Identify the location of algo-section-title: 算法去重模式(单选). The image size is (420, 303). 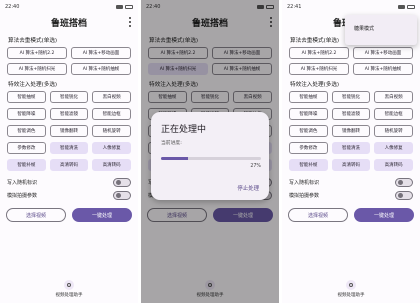
(33, 41).